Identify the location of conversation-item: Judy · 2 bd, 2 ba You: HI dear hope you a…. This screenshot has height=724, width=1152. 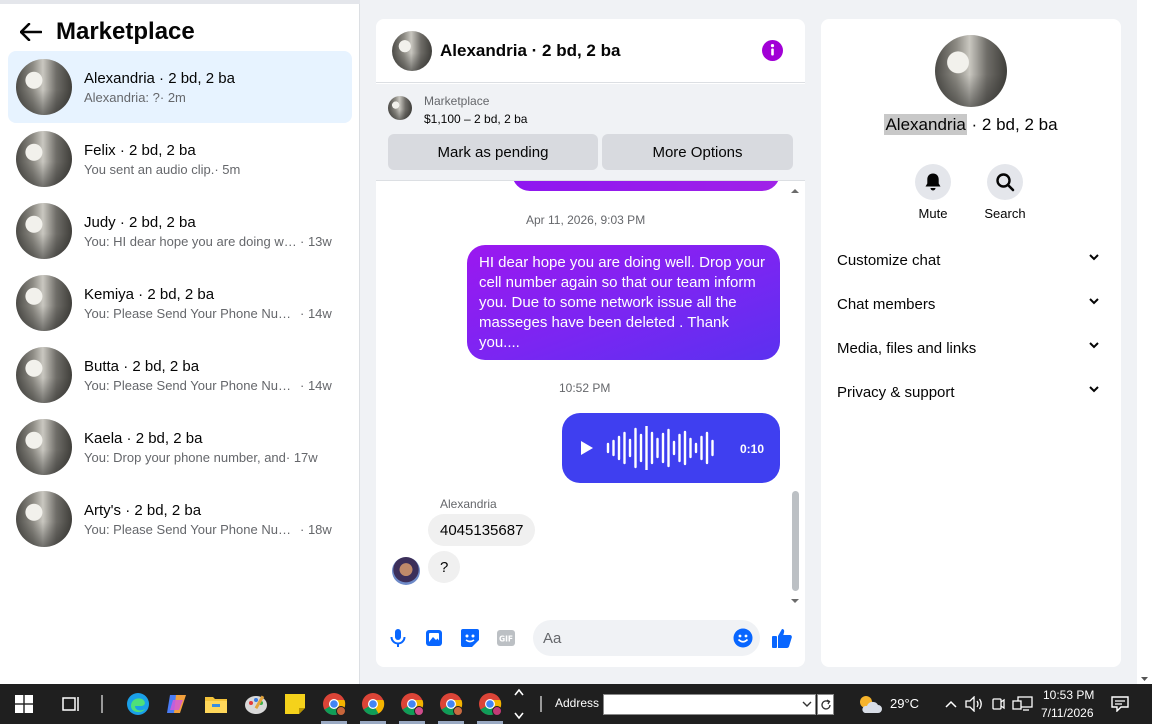
(180, 231).